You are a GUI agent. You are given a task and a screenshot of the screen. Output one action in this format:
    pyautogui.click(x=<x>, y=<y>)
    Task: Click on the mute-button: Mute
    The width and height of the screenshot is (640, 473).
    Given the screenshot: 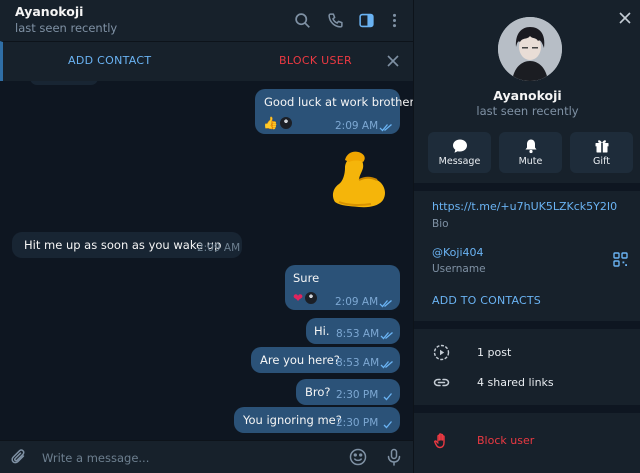 What is the action you would take?
    pyautogui.click(x=530, y=152)
    